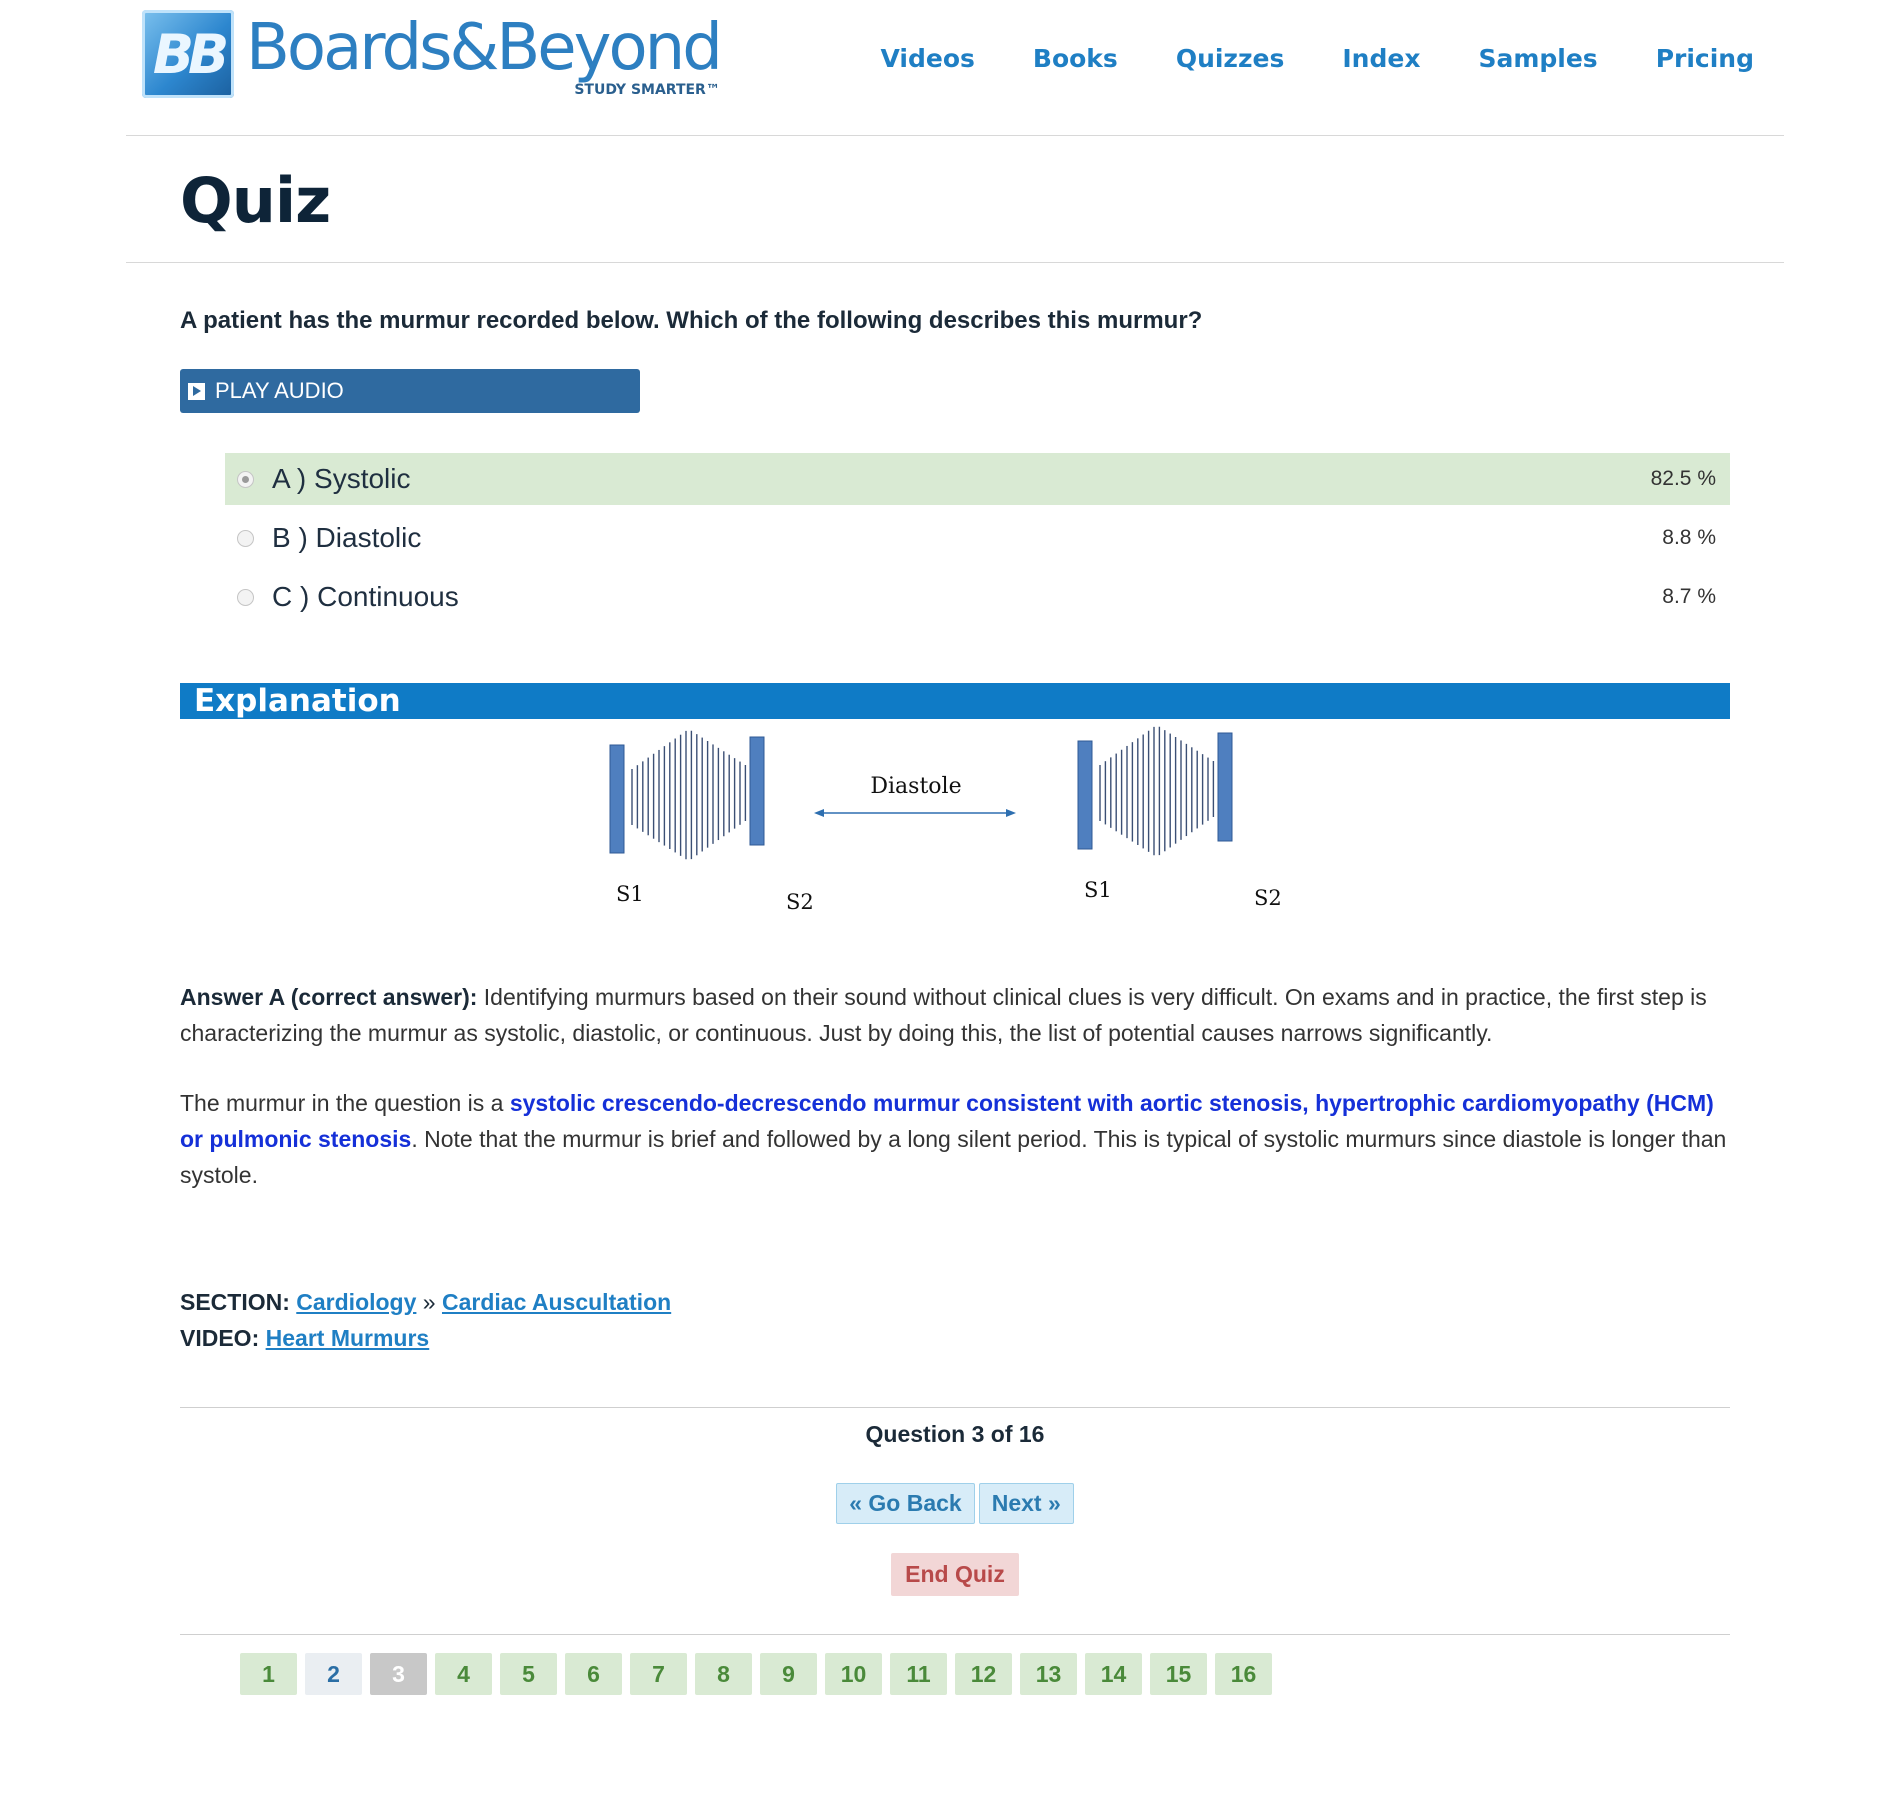 The height and width of the screenshot is (1813, 1899). I want to click on murmur-diagram: Diastole S1 S2 S1 S2, so click(954, 833).